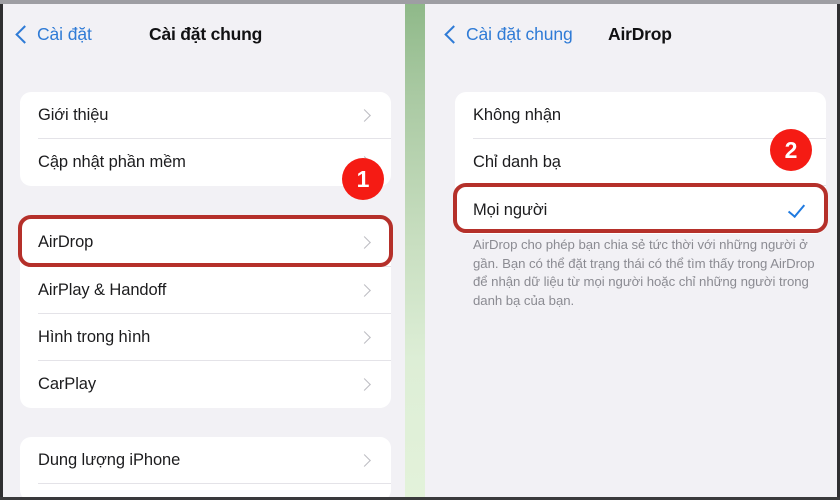  I want to click on top-chrome-bar, so click(420, 2).